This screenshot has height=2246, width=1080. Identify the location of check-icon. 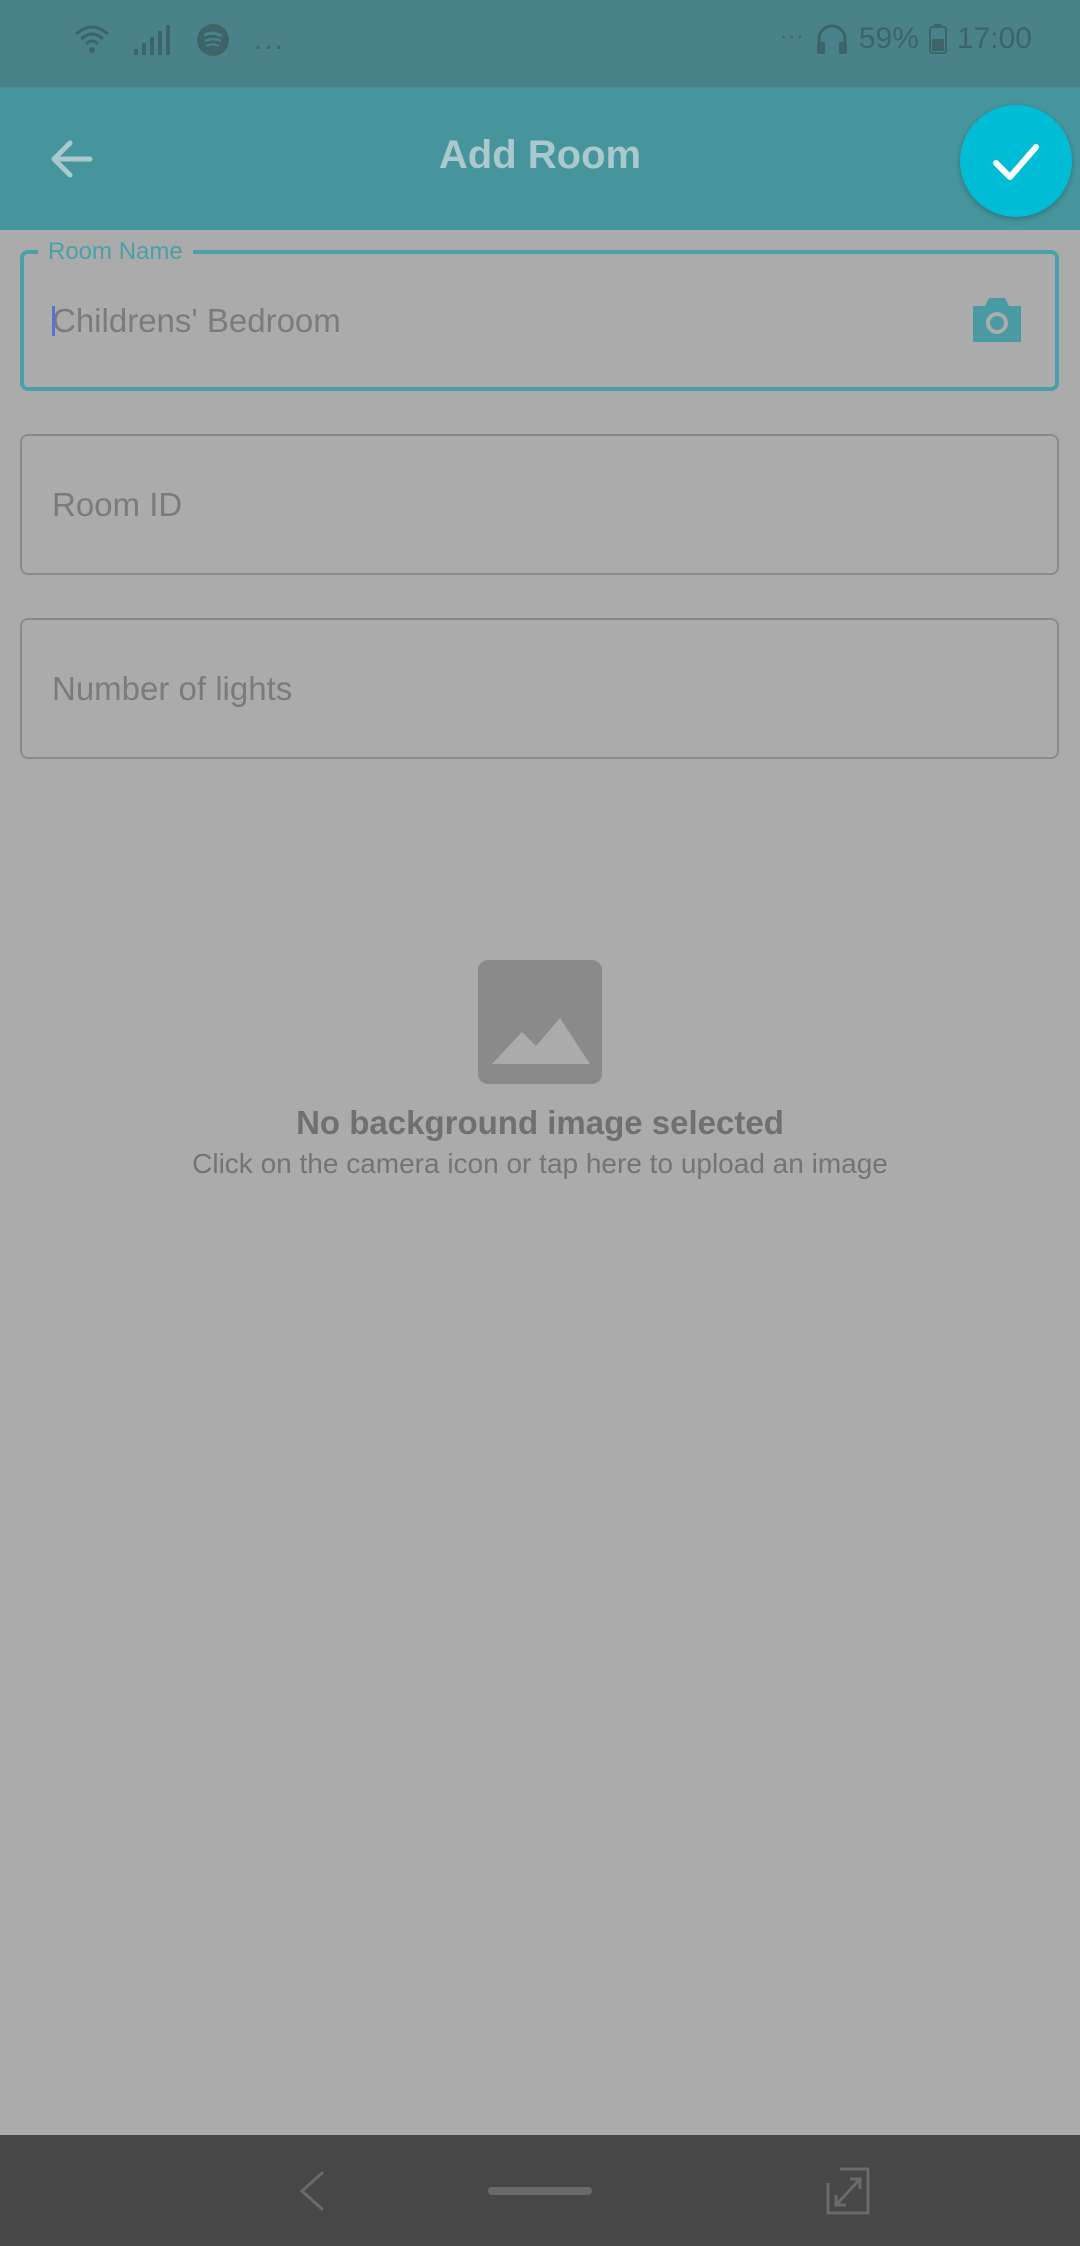
(1016, 162).